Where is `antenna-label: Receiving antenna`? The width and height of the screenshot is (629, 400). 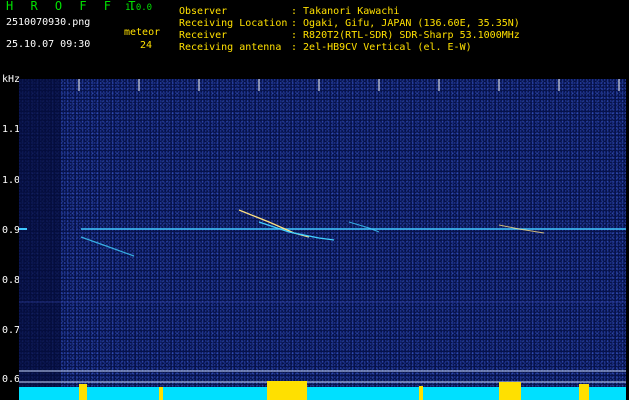 antenna-label: Receiving antenna is located at coordinates (230, 47).